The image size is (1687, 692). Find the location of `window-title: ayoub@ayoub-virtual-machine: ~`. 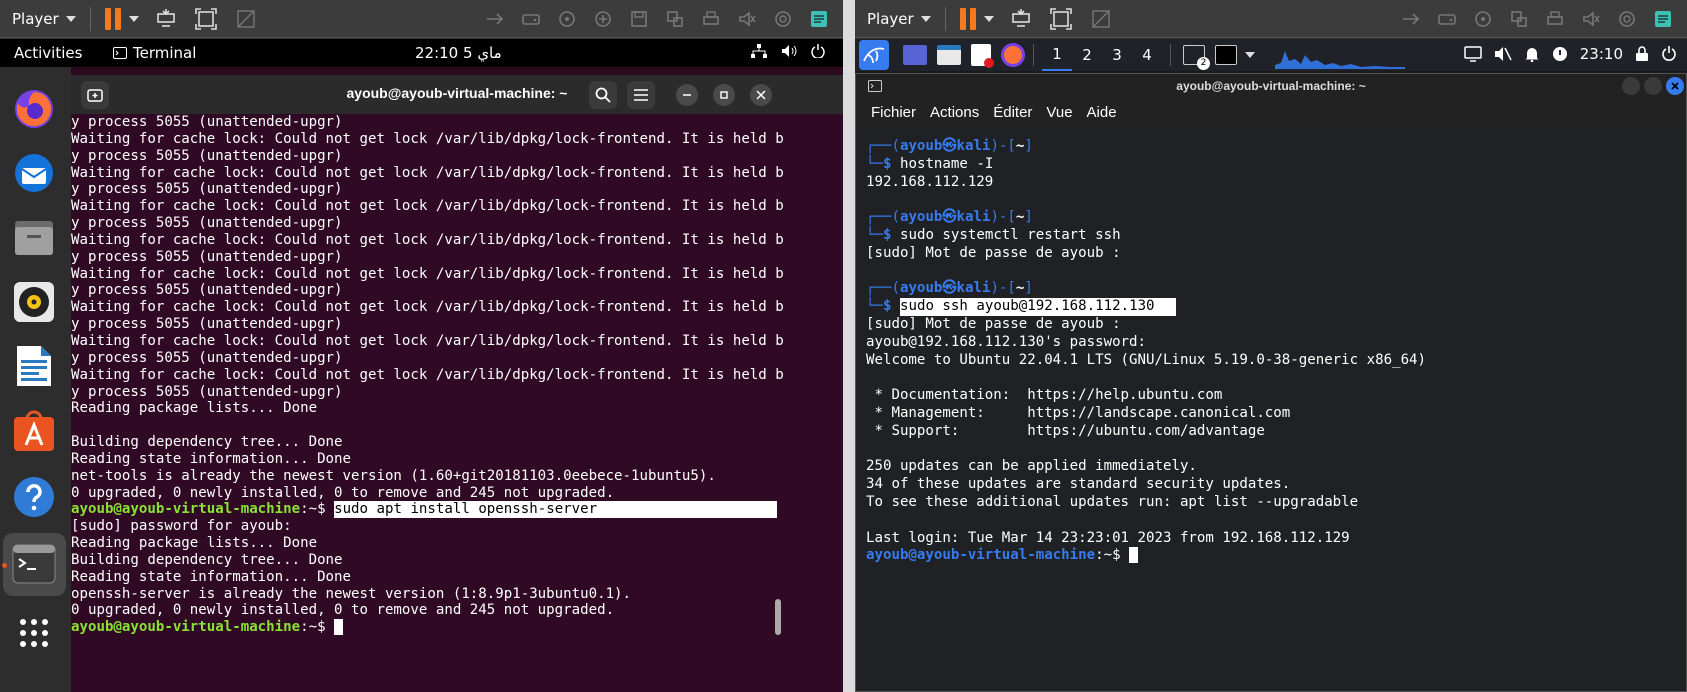

window-title: ayoub@ayoub-virtual-machine: ~ is located at coordinates (1271, 86).